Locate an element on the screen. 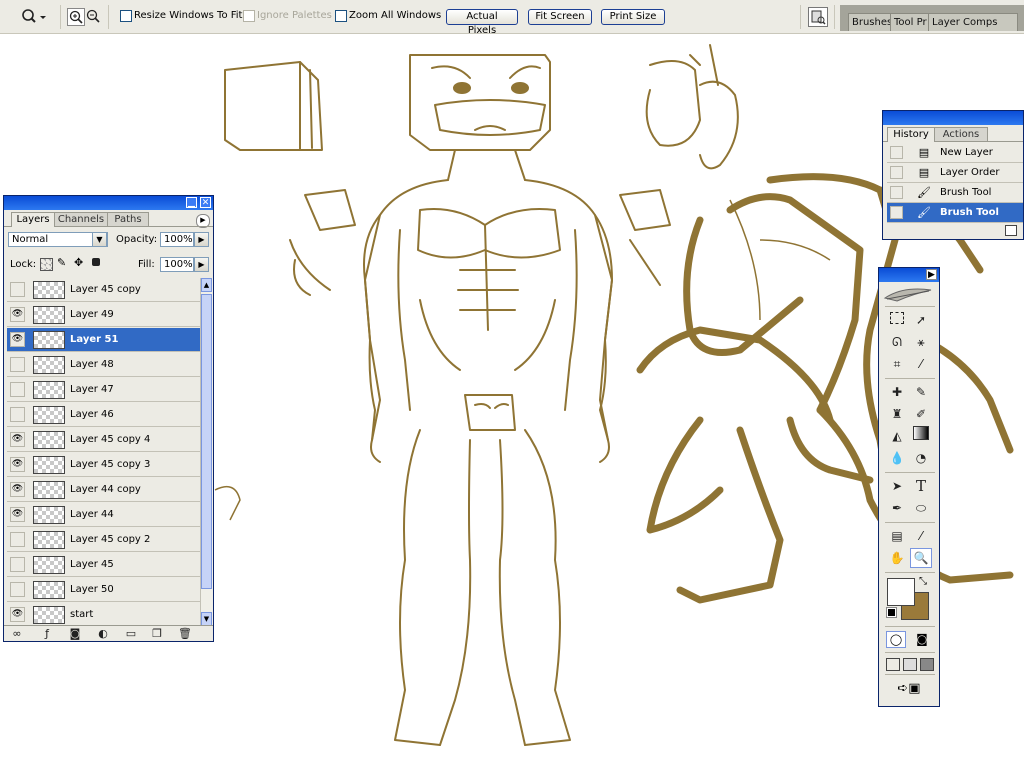 The image size is (1024, 768). standard-mode-icon: ◯ is located at coordinates (896, 639).